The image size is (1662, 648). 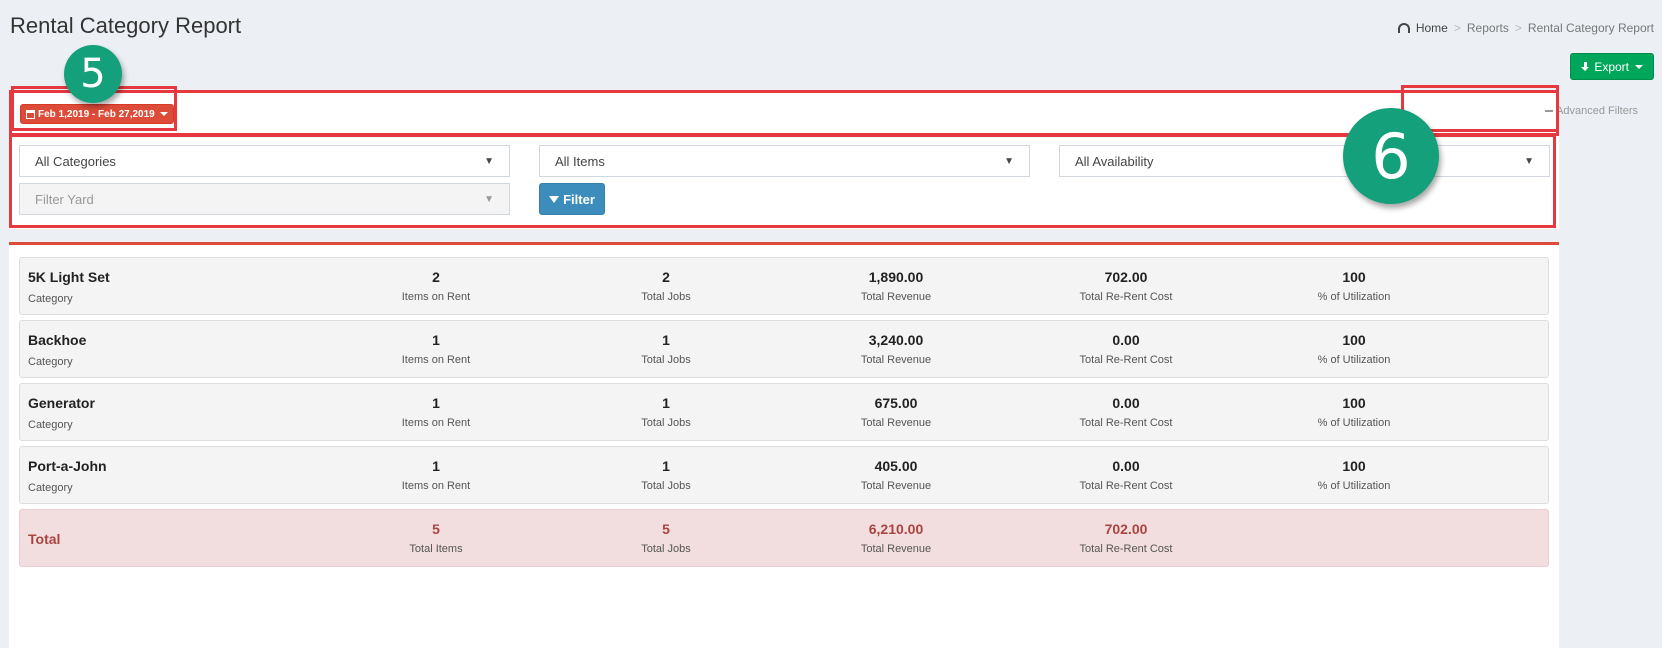 What do you see at coordinates (1597, 111) in the screenshot?
I see `advanced-filters-label: Advanced Filters` at bounding box center [1597, 111].